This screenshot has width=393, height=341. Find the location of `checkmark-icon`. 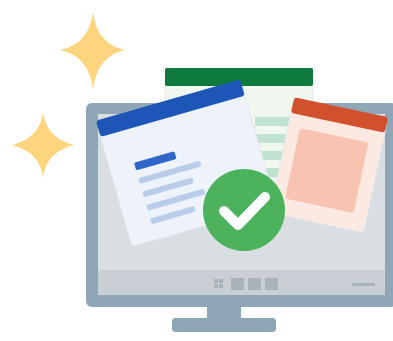

checkmark-icon is located at coordinates (244, 210).